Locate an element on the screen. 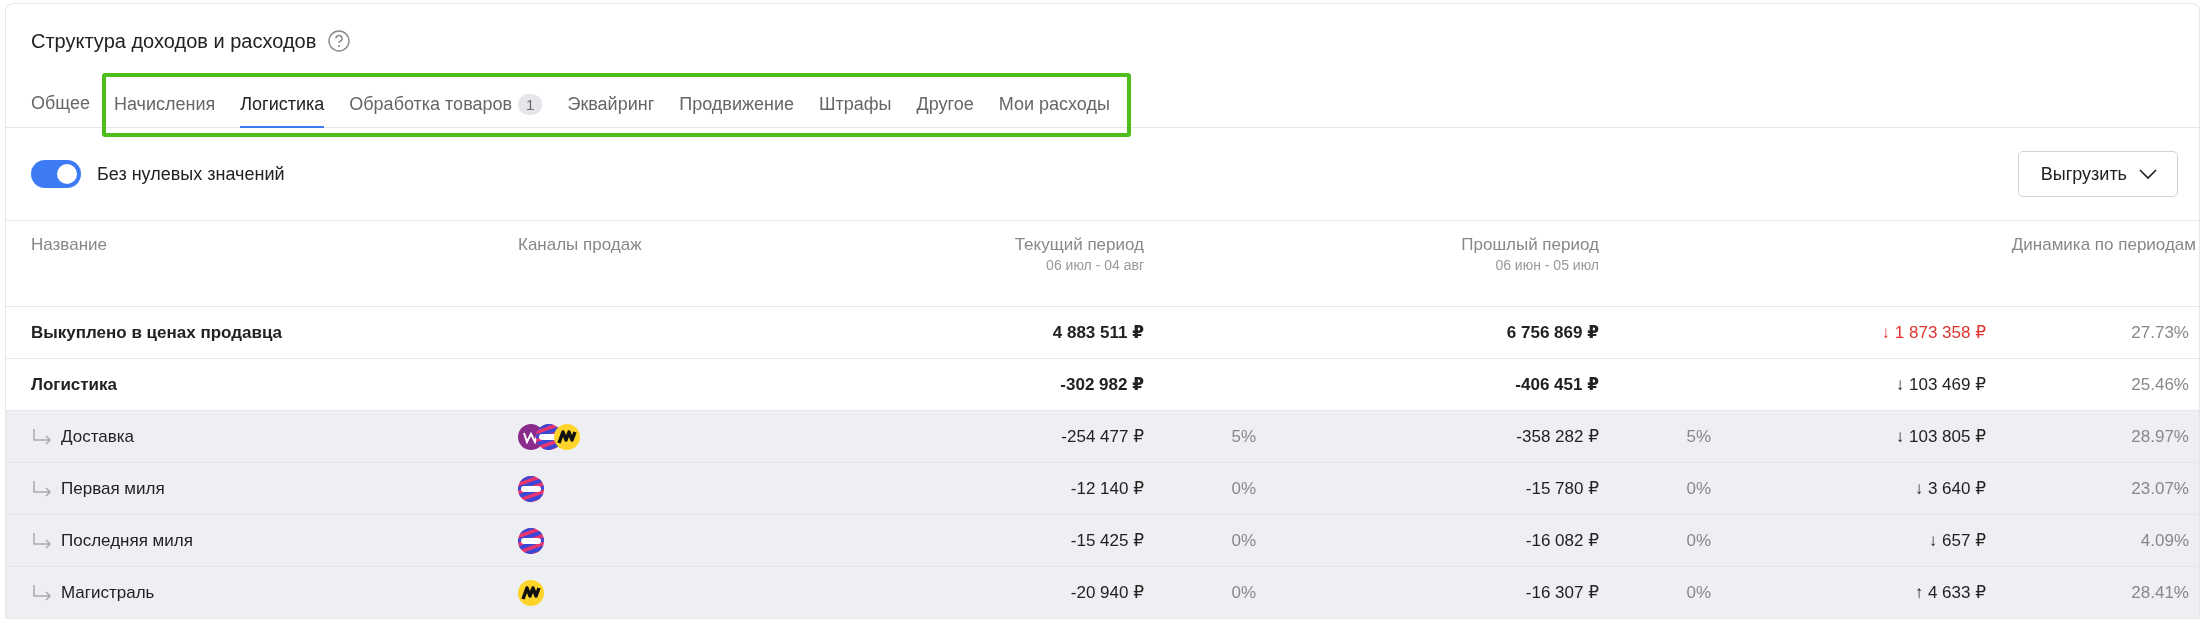 The width and height of the screenshot is (2209, 620). count-badge: 1 is located at coordinates (530, 104).